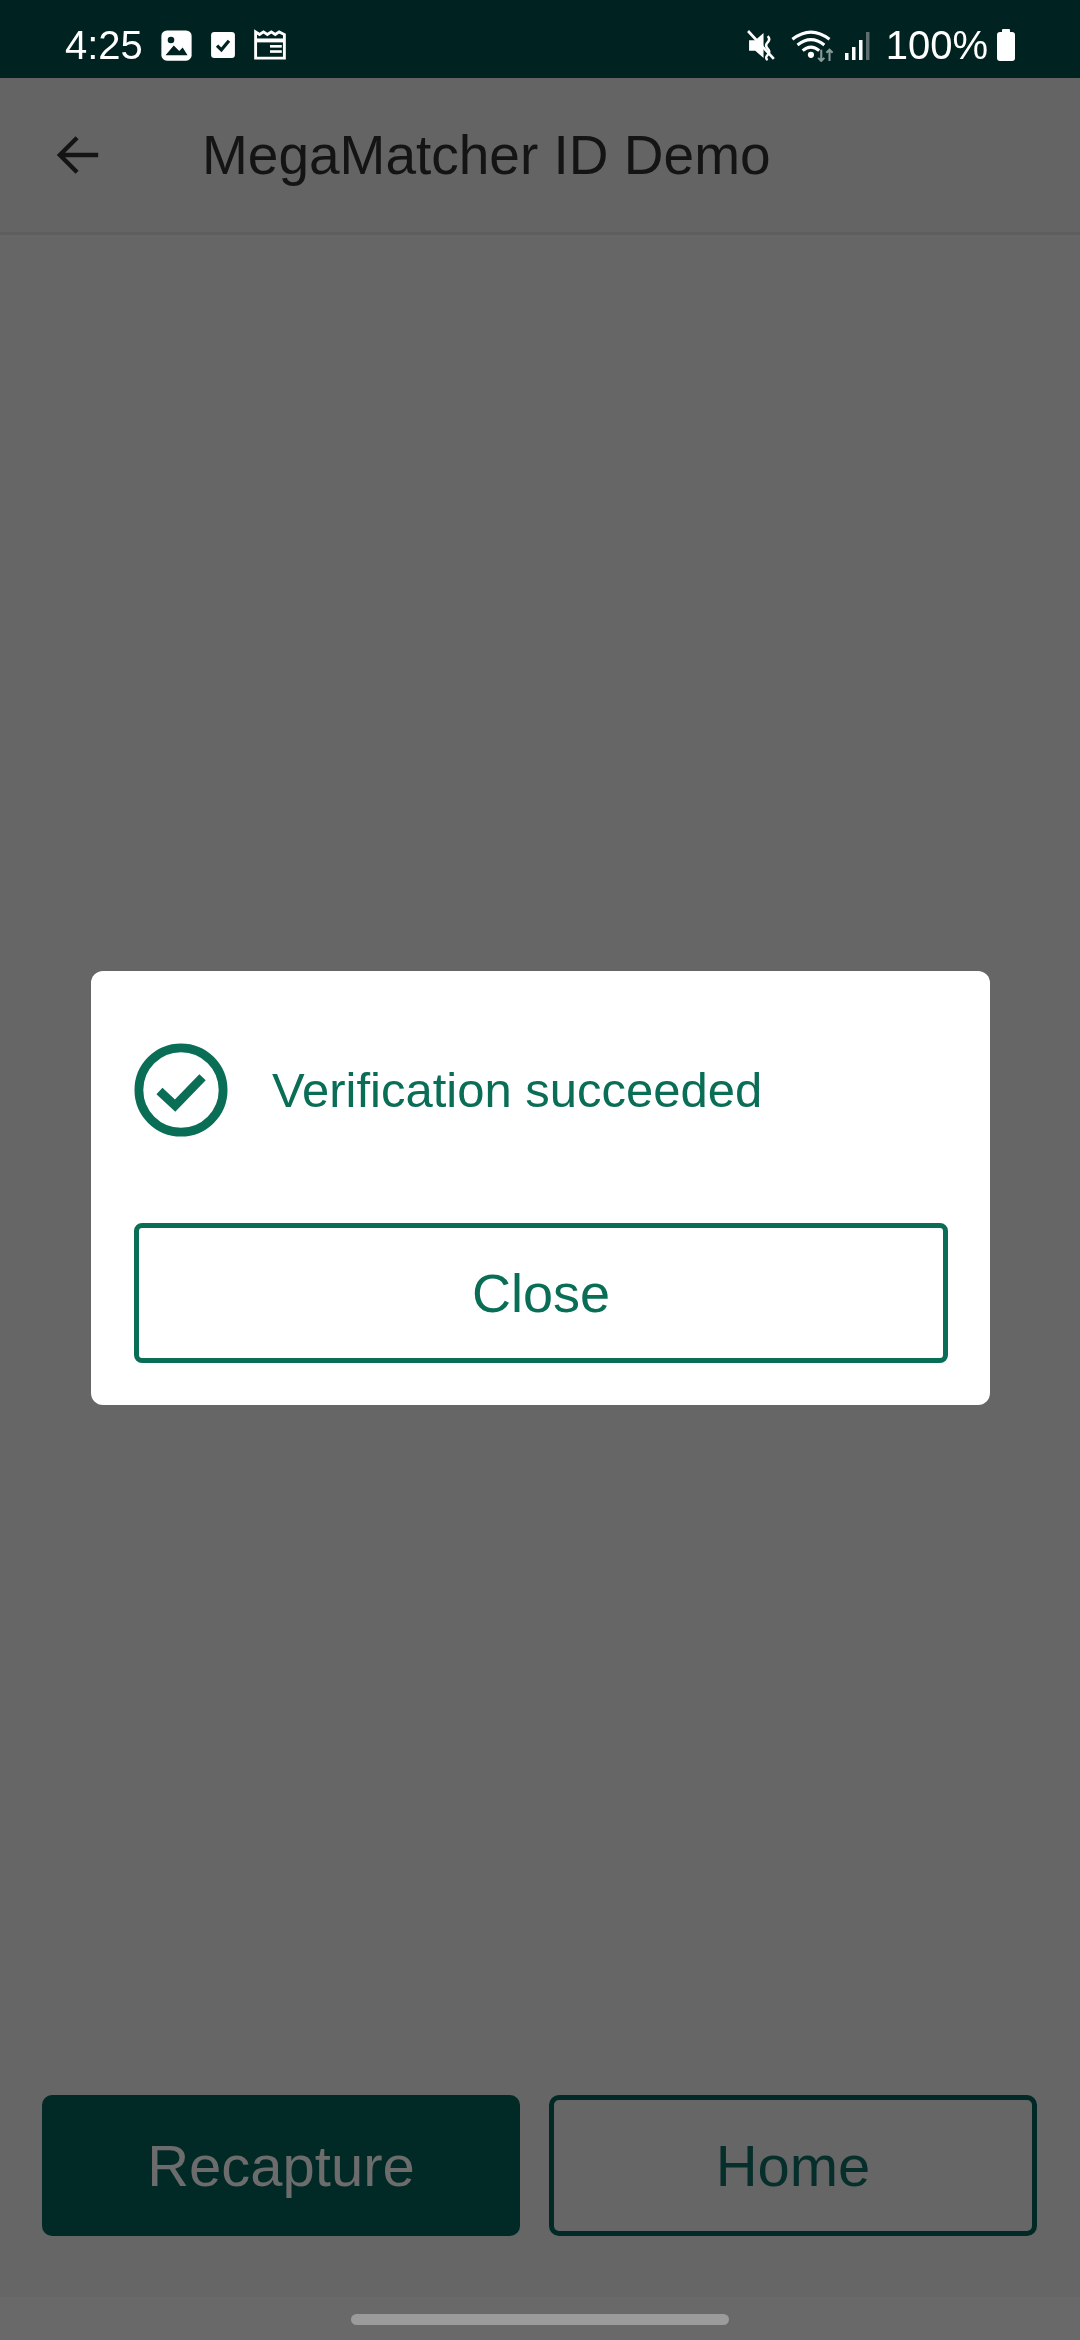 Image resolution: width=1080 pixels, height=2340 pixels. What do you see at coordinates (1006, 45) in the screenshot?
I see `battery-icon` at bounding box center [1006, 45].